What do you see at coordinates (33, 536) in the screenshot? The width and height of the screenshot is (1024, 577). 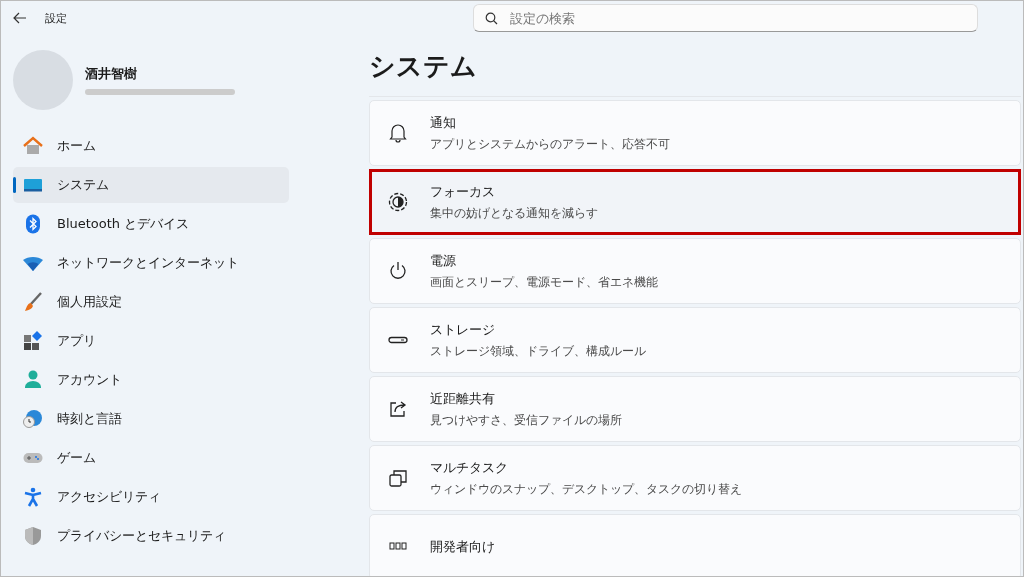 I see `shield-icon` at bounding box center [33, 536].